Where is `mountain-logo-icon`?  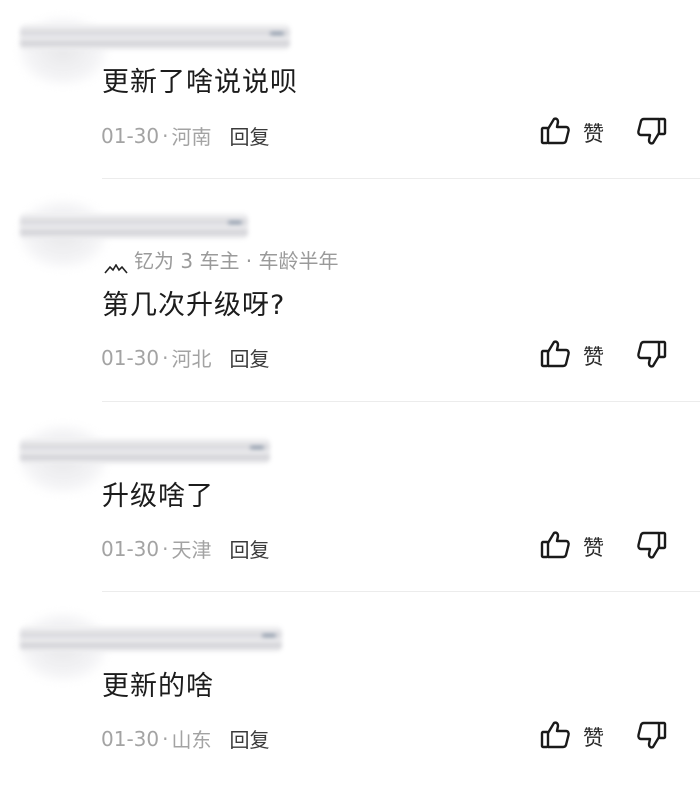 mountain-logo-icon is located at coordinates (116, 264).